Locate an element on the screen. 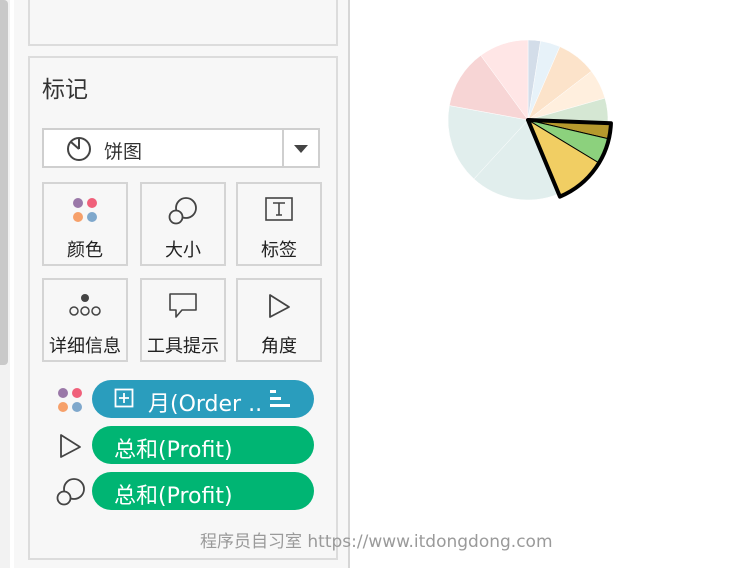 This screenshot has width=740, height=568. watermark-text: 程序员自习室 https://www.itdongdong.com is located at coordinates (376, 542).